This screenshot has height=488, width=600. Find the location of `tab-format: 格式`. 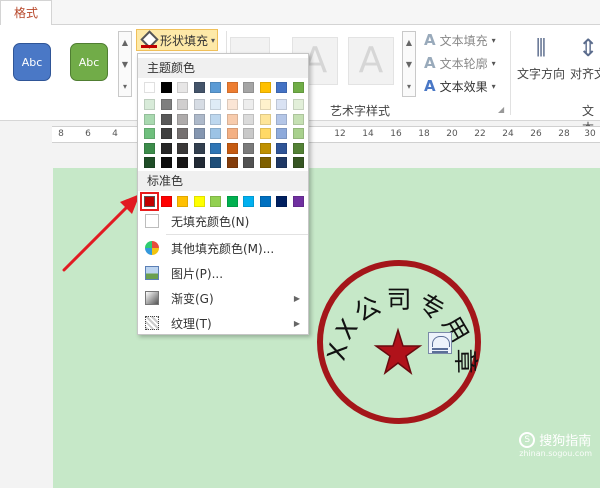

tab-format: 格式 is located at coordinates (26, 13).